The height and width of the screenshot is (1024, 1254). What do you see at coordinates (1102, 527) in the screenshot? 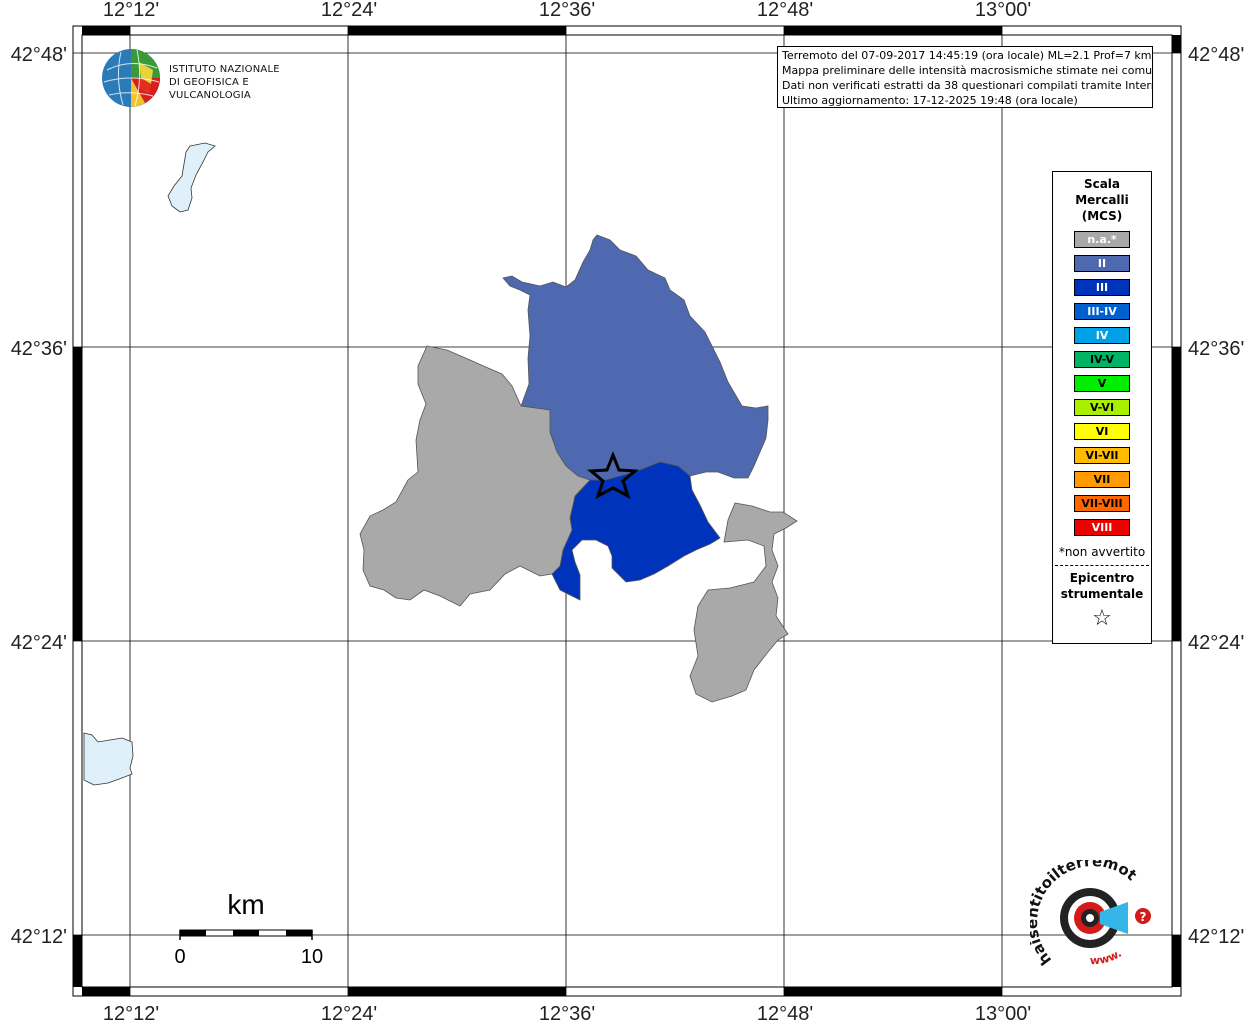
I see `legend-swatch-viii: VIII` at bounding box center [1102, 527].